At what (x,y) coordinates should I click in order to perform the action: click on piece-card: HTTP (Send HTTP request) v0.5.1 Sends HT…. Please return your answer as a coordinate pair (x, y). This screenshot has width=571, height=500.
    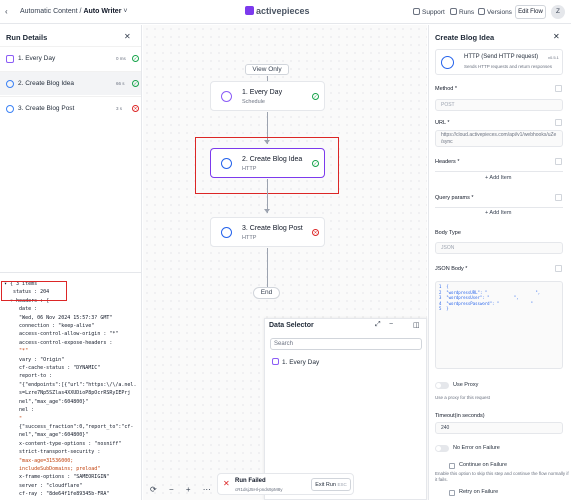
    Looking at the image, I should click on (499, 62).